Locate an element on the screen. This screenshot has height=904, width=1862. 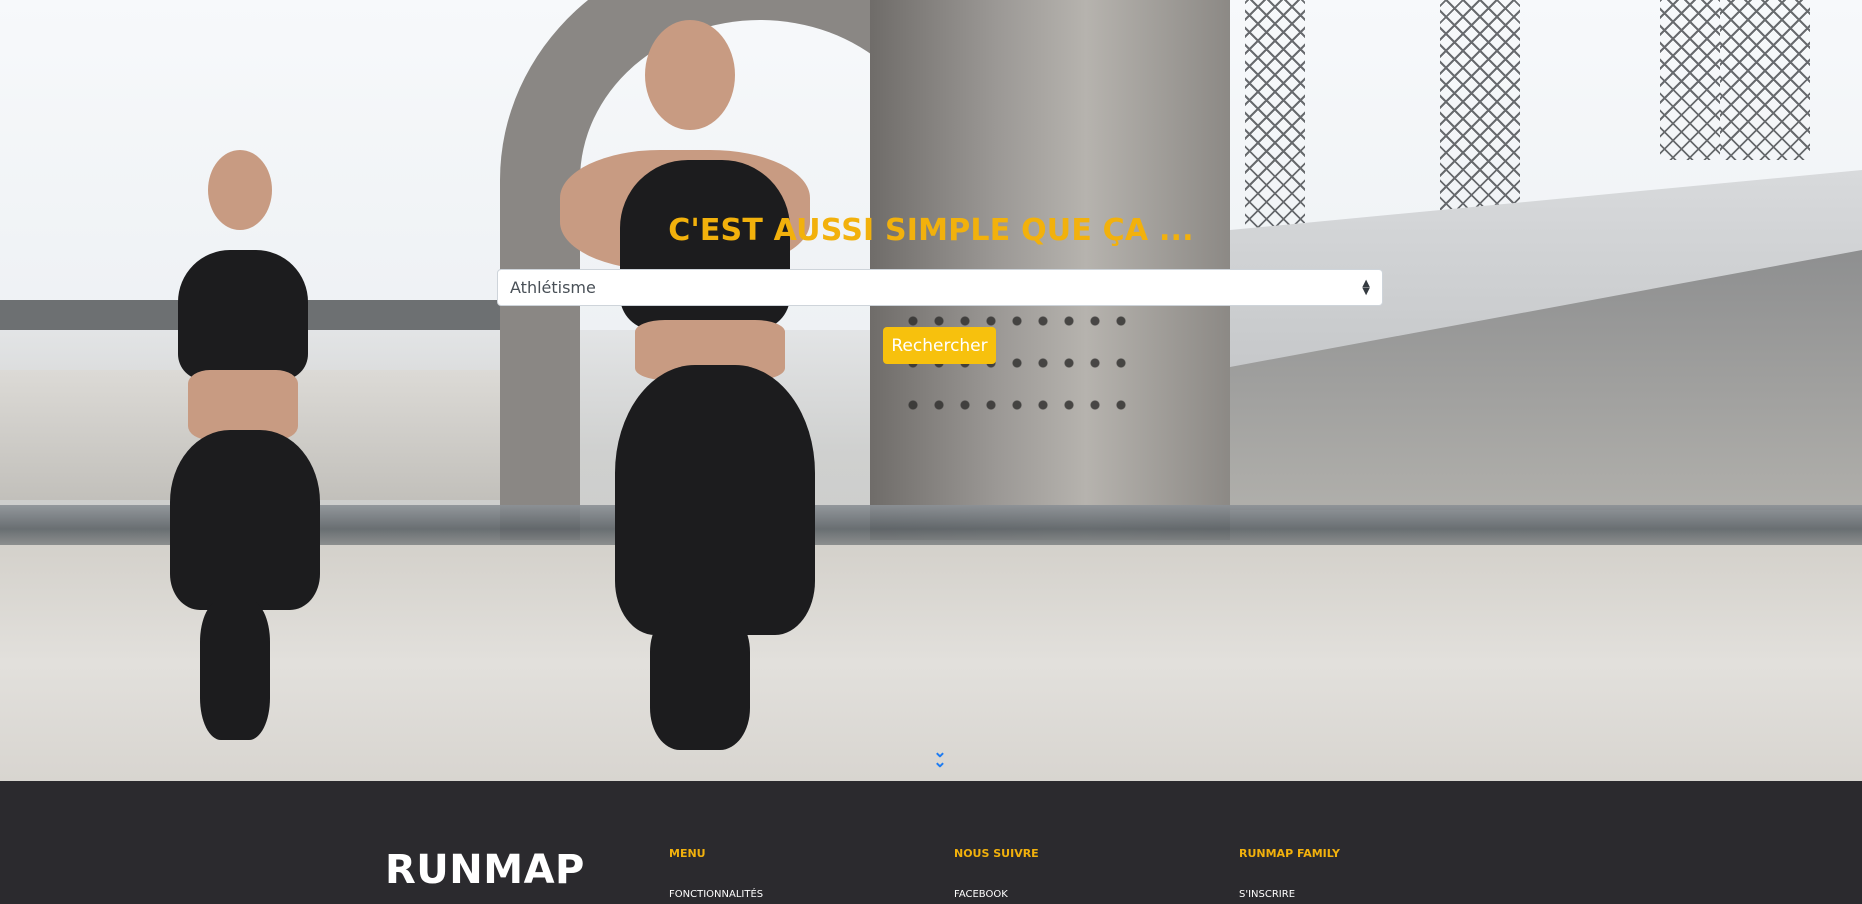
footer-column-menu: MENU FONCTIONNALITÉS is located at coordinates (716, 873).